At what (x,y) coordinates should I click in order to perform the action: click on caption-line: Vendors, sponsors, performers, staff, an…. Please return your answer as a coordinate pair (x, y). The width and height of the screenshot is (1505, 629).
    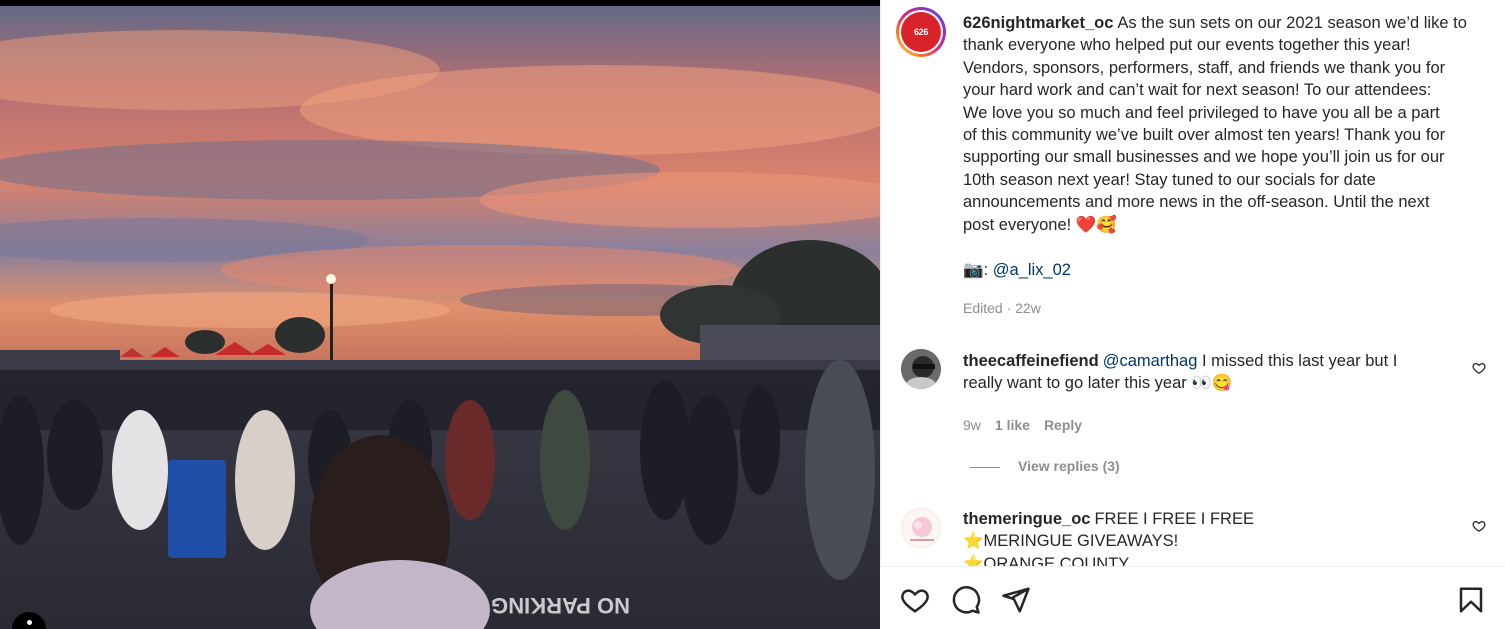
    Looking at the image, I should click on (1204, 67).